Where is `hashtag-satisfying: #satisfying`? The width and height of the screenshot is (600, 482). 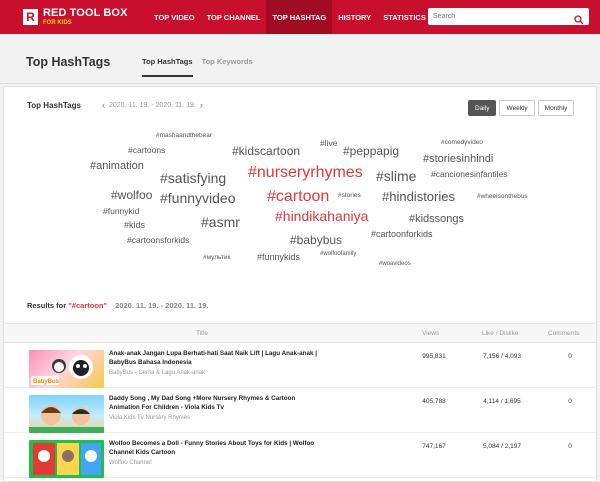 hashtag-satisfying: #satisfying is located at coordinates (193, 178).